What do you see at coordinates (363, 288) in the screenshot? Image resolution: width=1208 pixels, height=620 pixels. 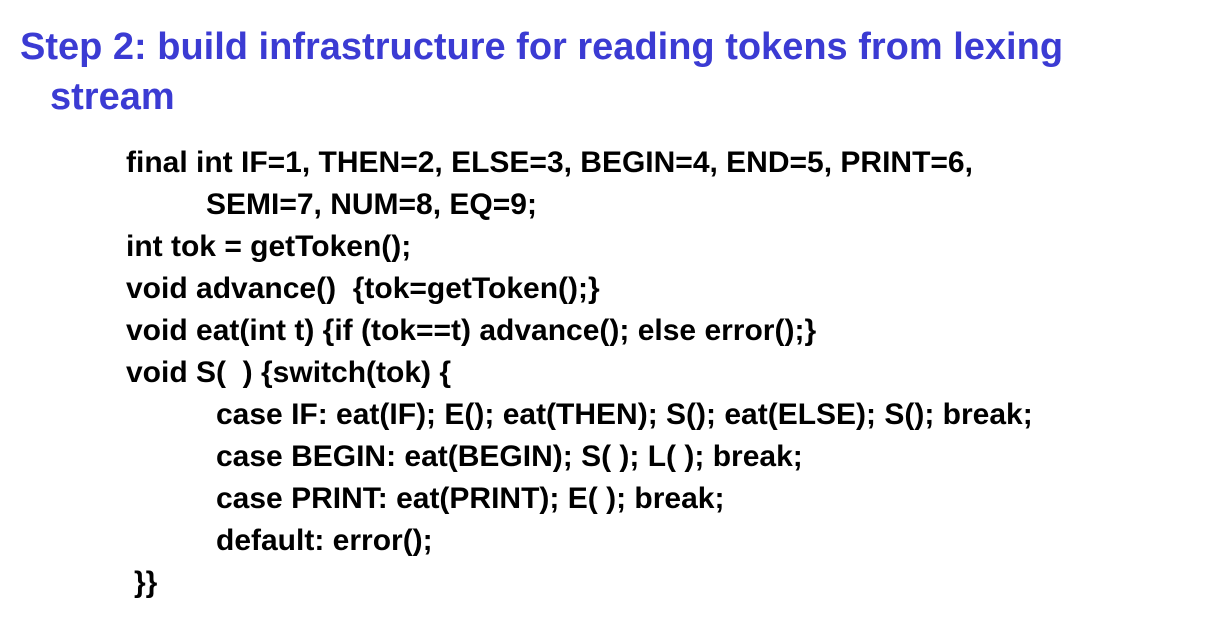 I see `code-line-advance: void advance() {tok=getToken();}` at bounding box center [363, 288].